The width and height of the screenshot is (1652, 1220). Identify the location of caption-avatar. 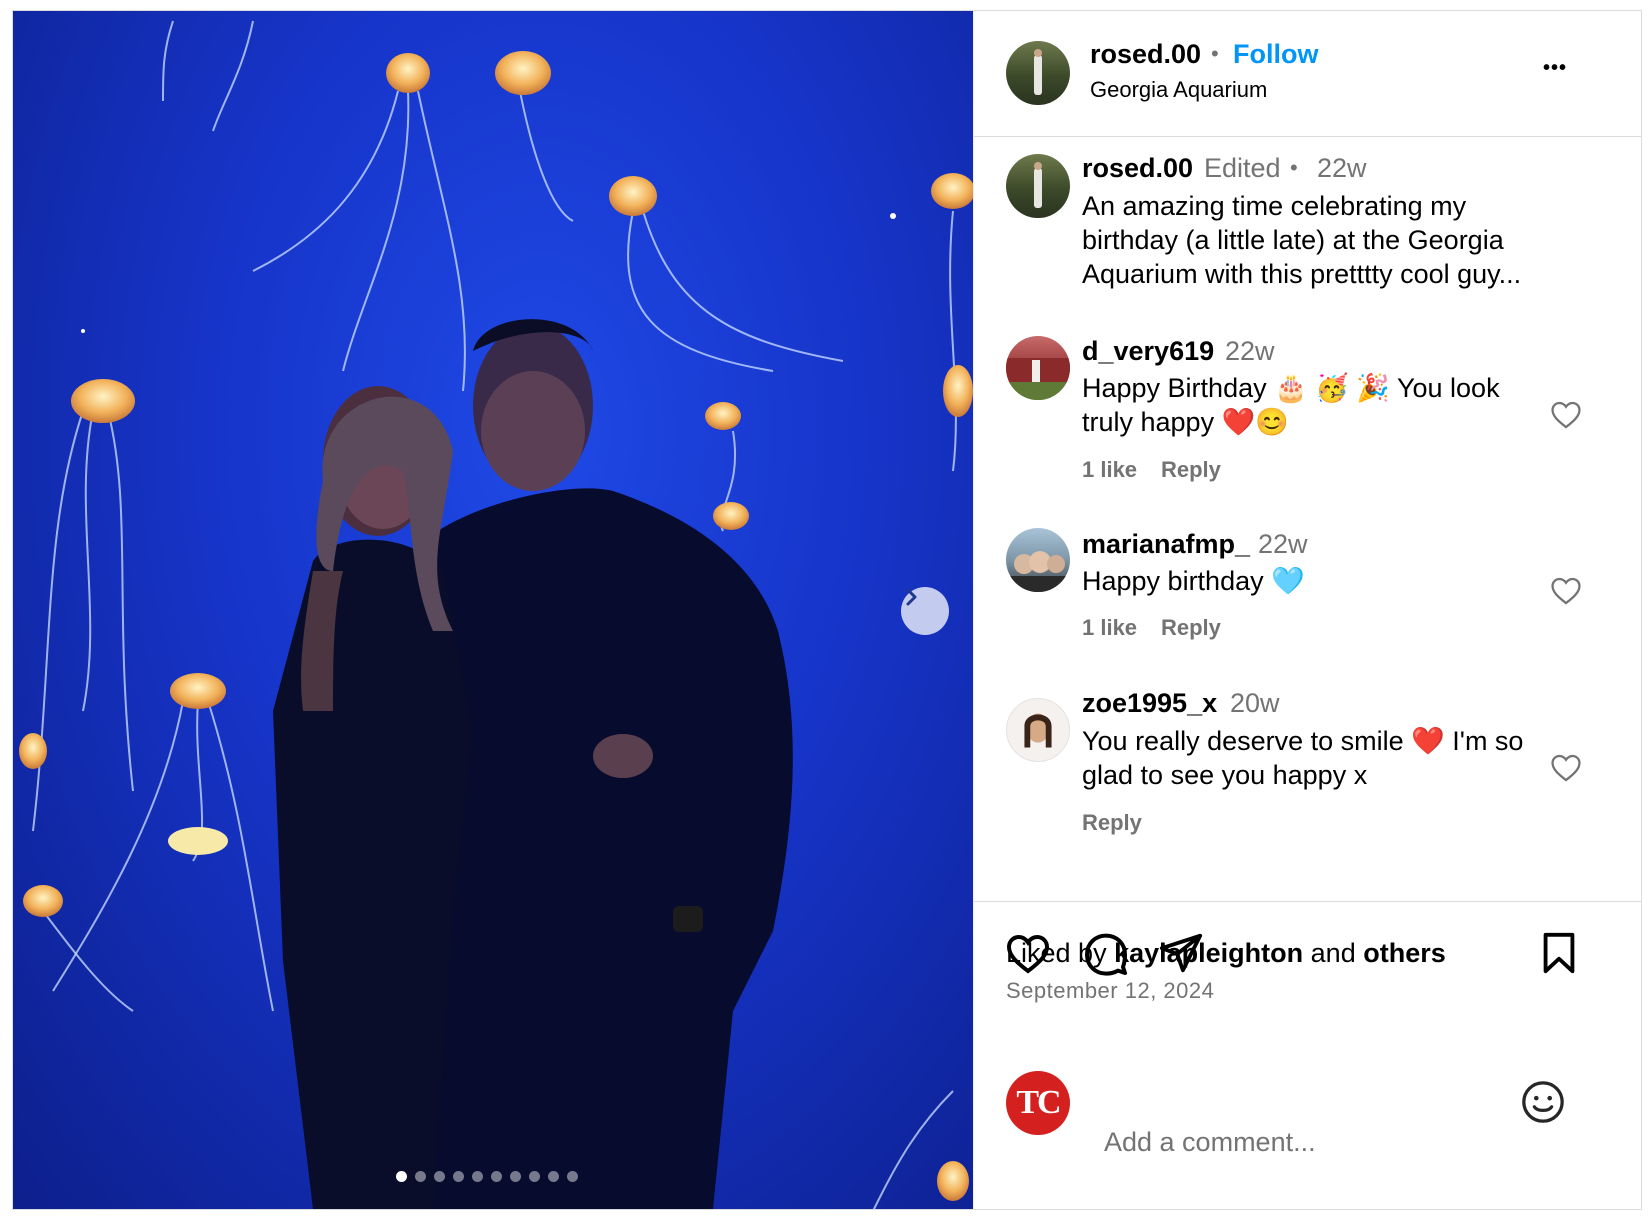
(1038, 186).